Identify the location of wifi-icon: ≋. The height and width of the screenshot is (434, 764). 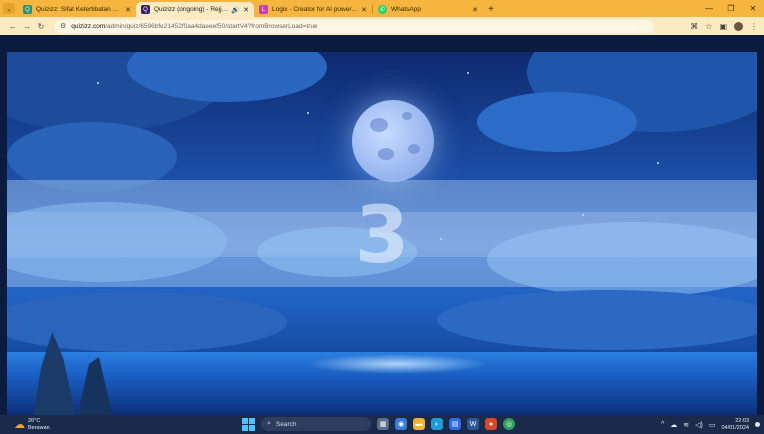
(686, 425).